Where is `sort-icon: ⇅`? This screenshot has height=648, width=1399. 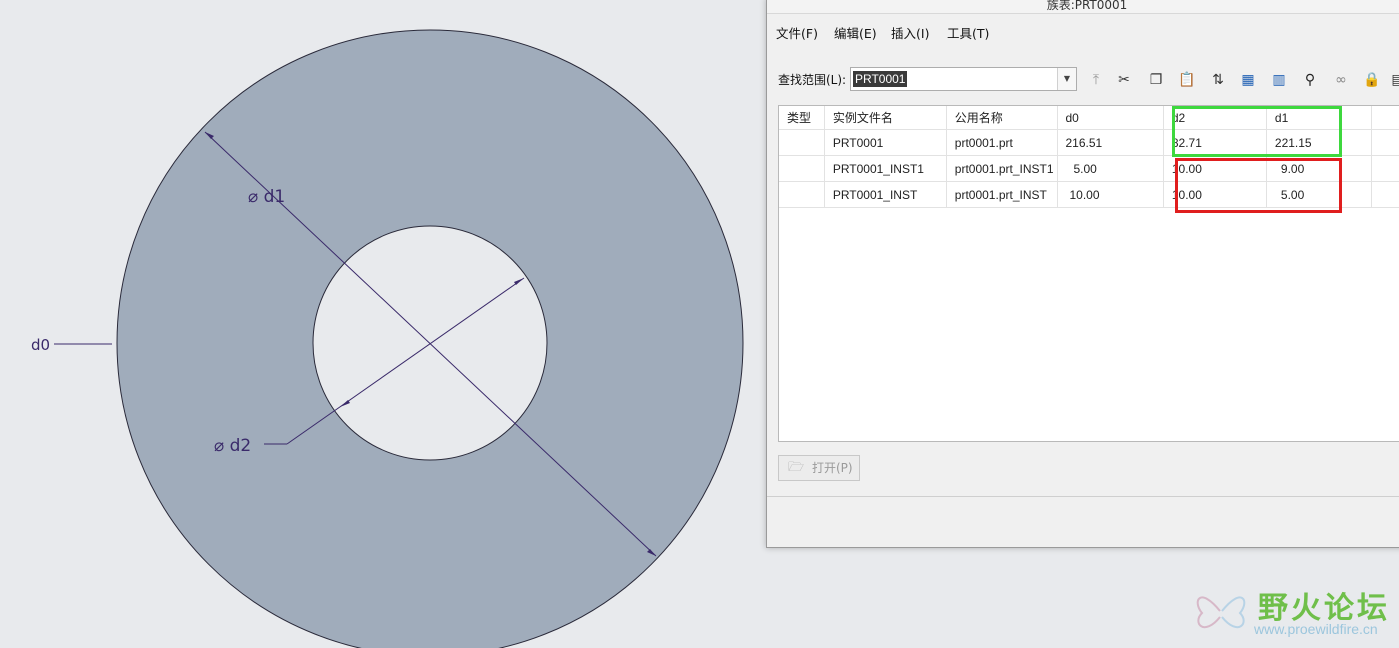 sort-icon: ⇅ is located at coordinates (1218, 80).